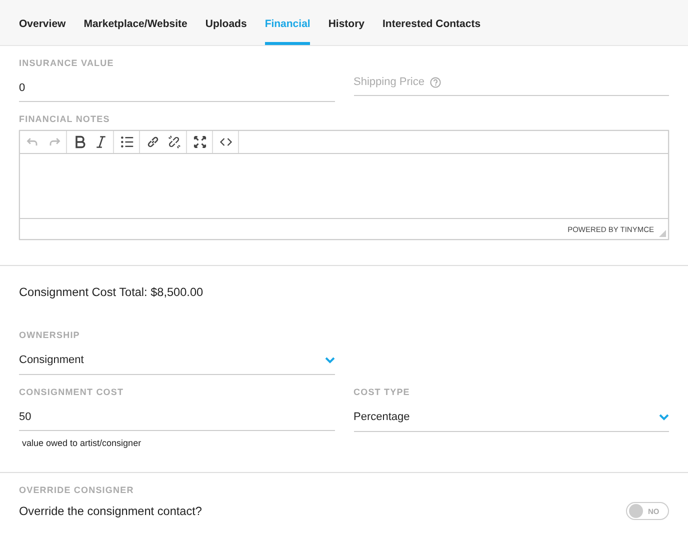 The image size is (688, 546). I want to click on tab: Marketplace/Website, so click(136, 31).